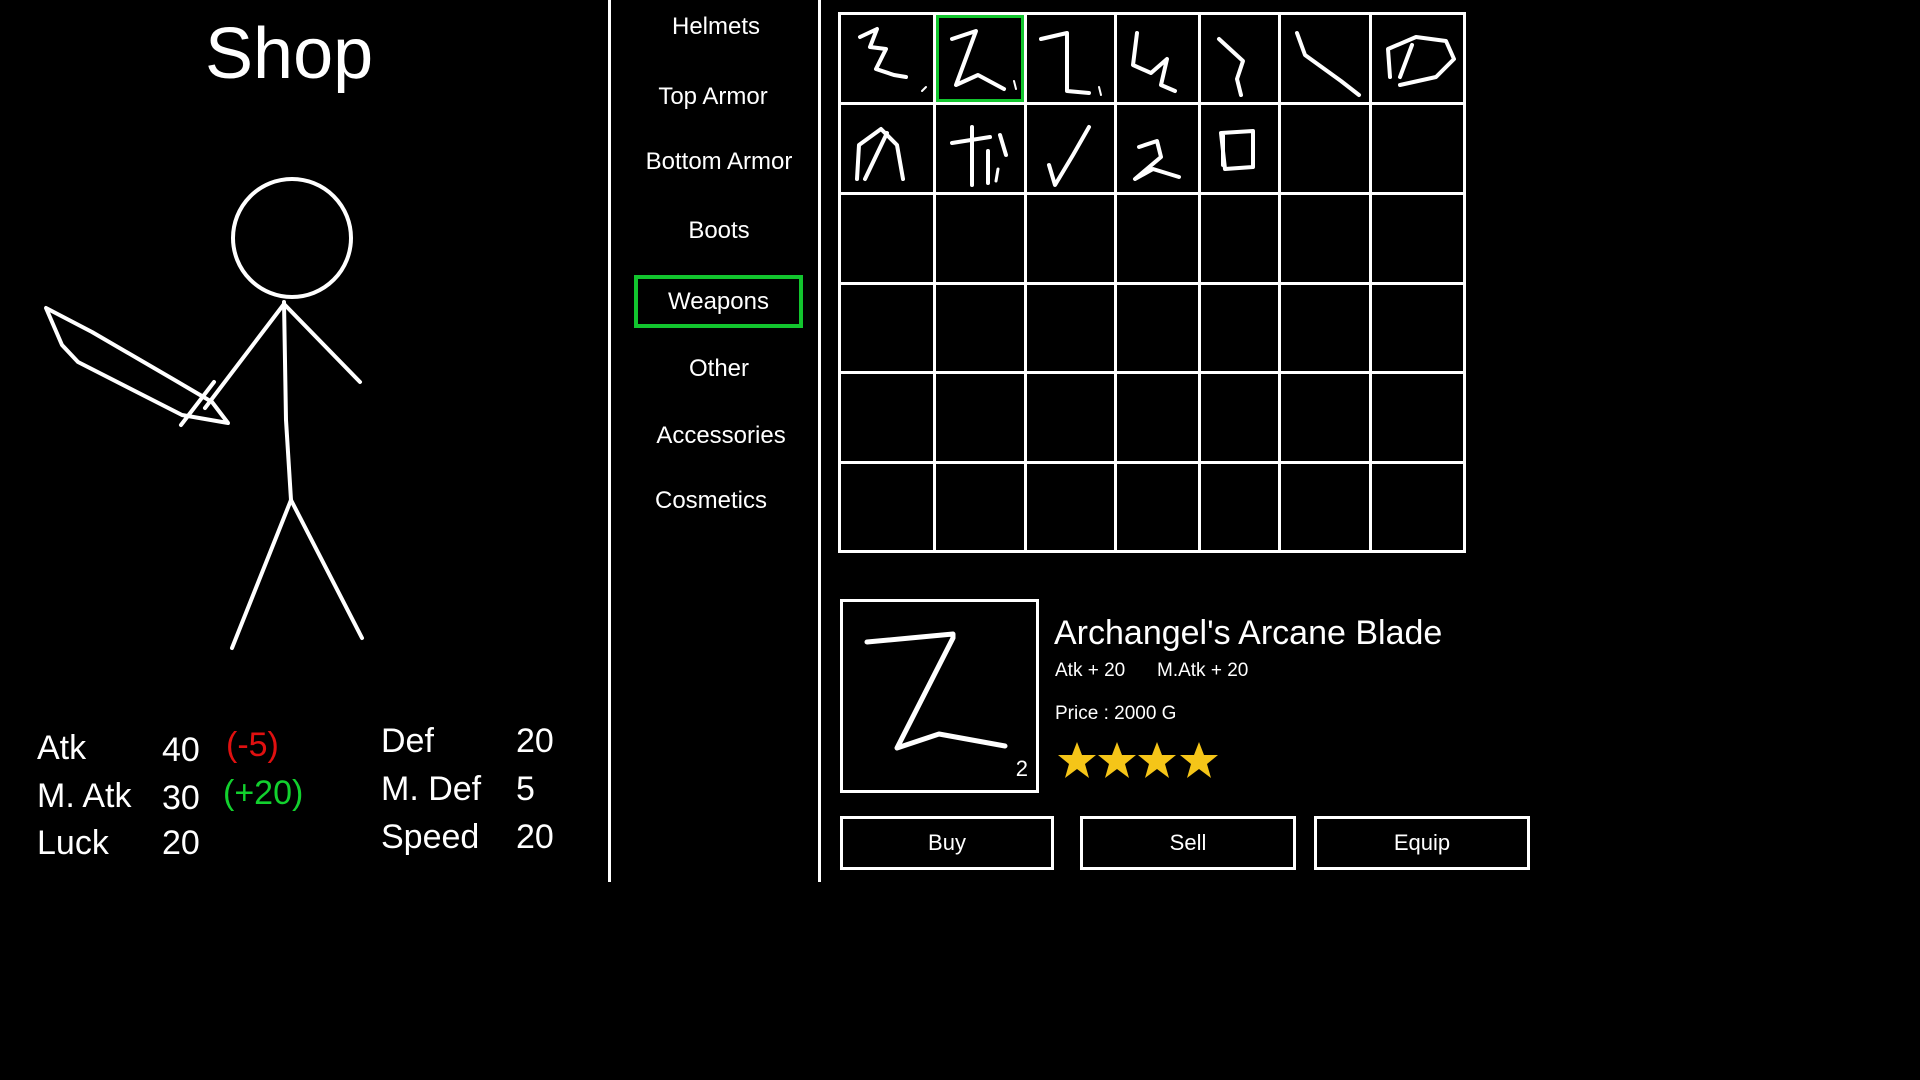 The image size is (1920, 1080). What do you see at coordinates (979, 156) in the screenshot?
I see `trident-icon` at bounding box center [979, 156].